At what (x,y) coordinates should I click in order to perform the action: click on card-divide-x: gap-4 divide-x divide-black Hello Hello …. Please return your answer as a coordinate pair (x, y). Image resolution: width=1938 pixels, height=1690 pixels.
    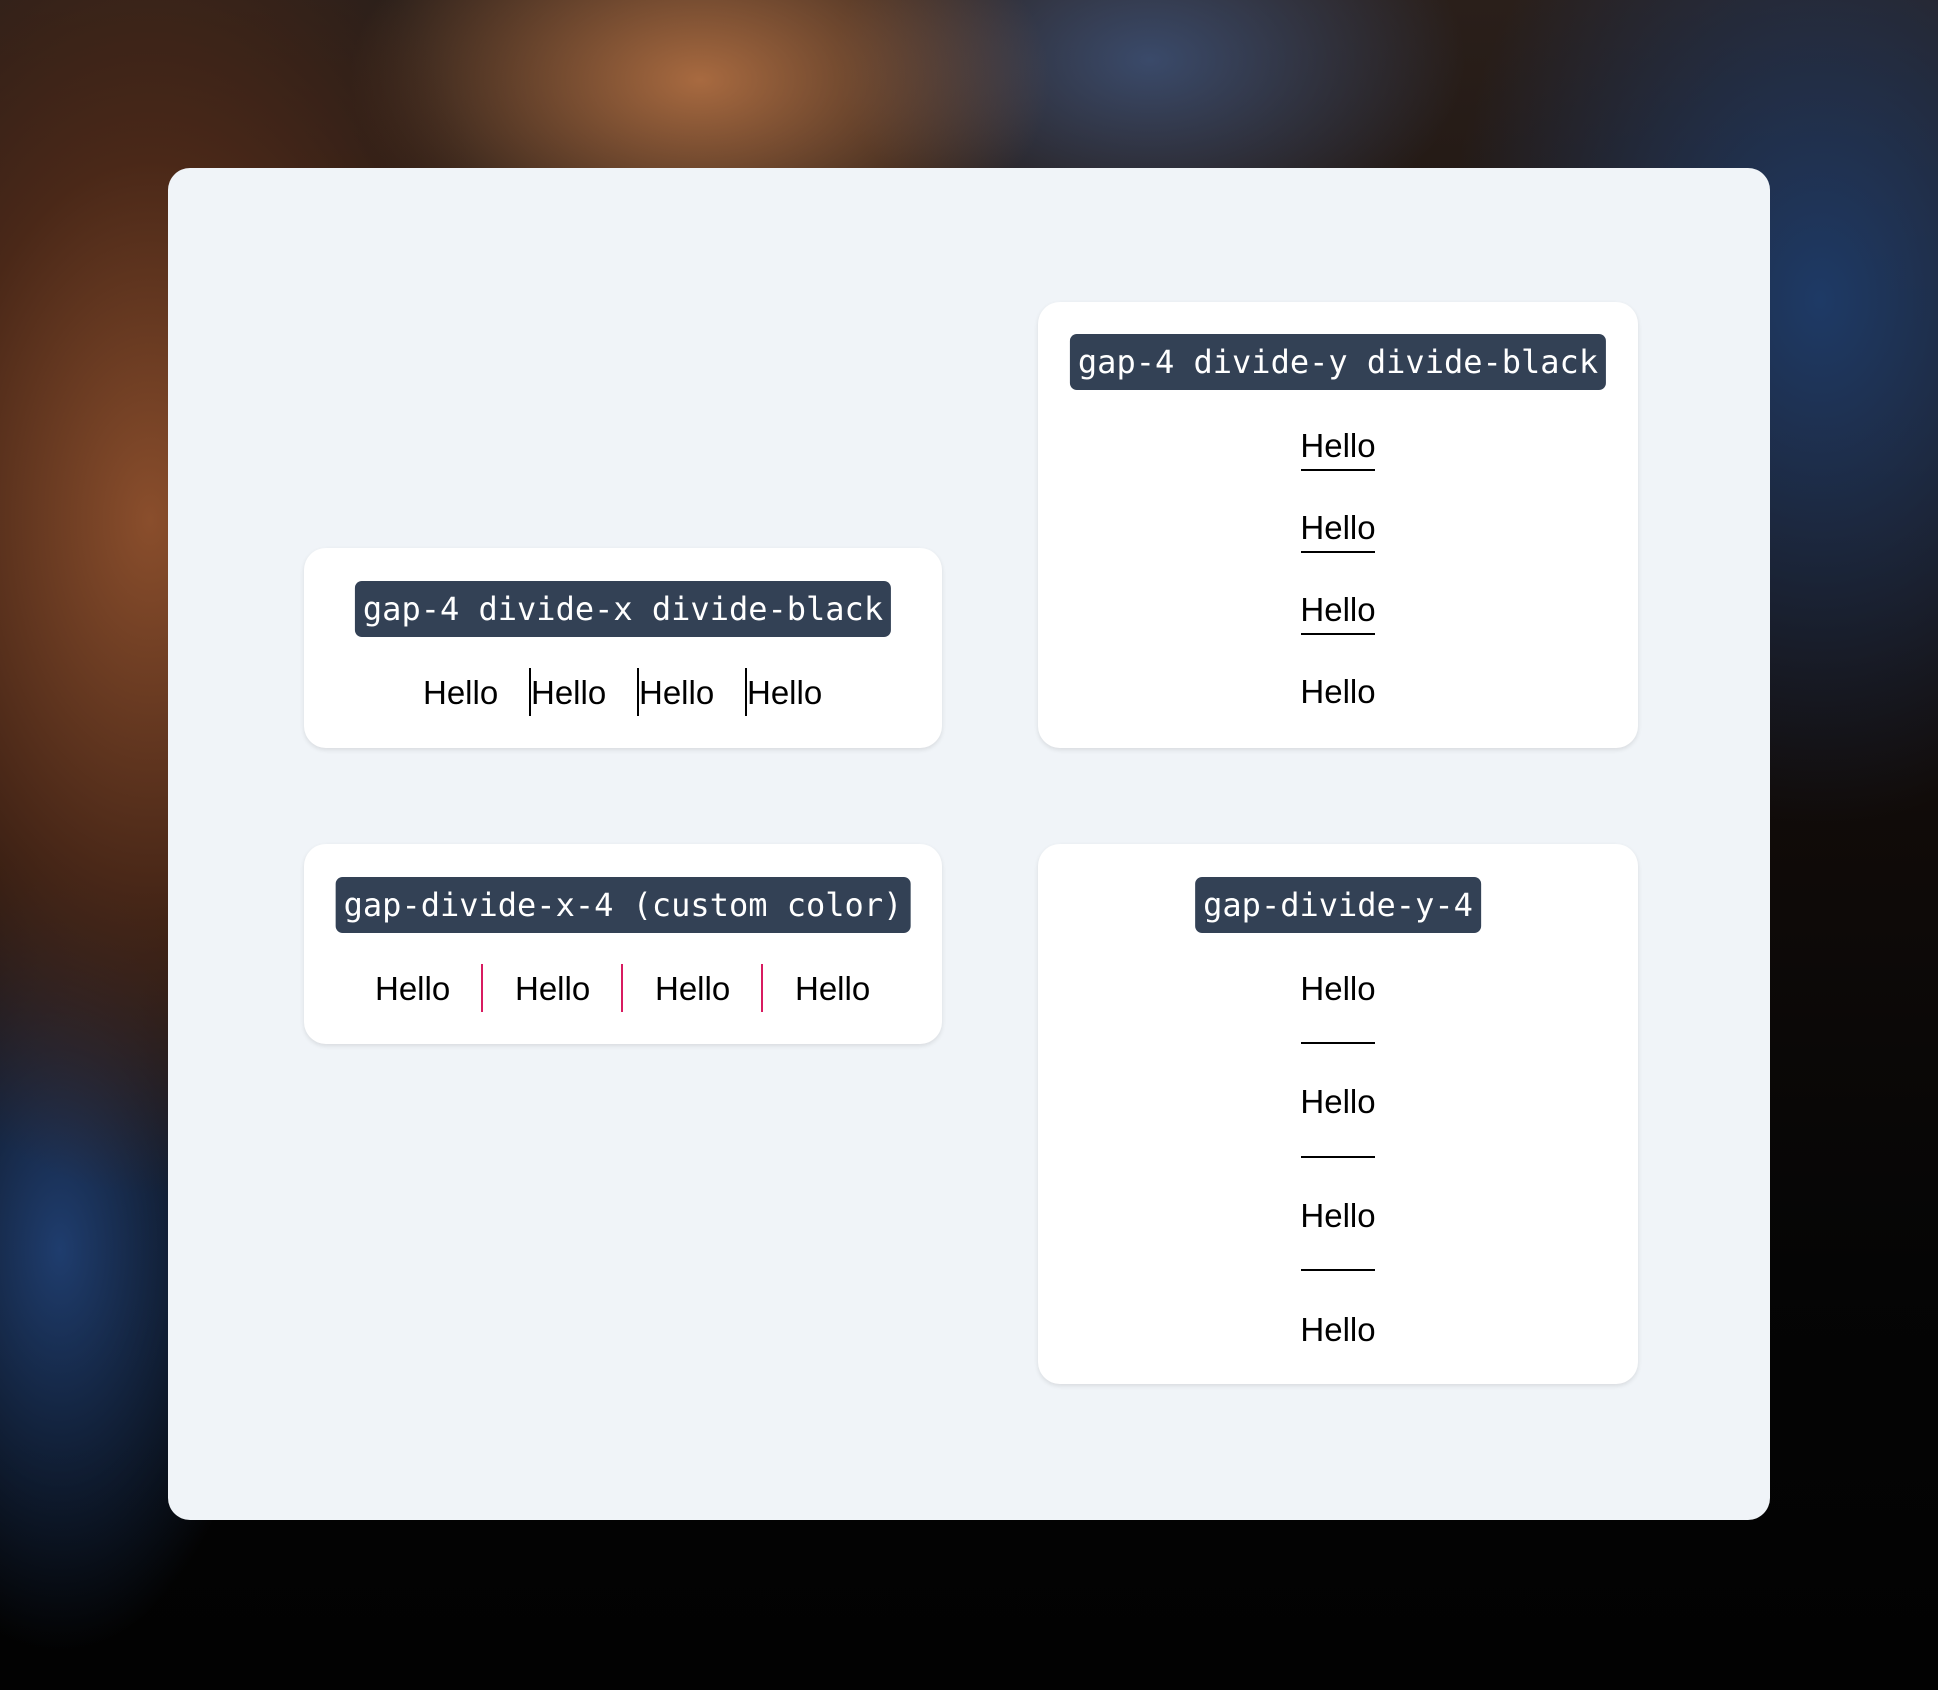
    Looking at the image, I should click on (623, 648).